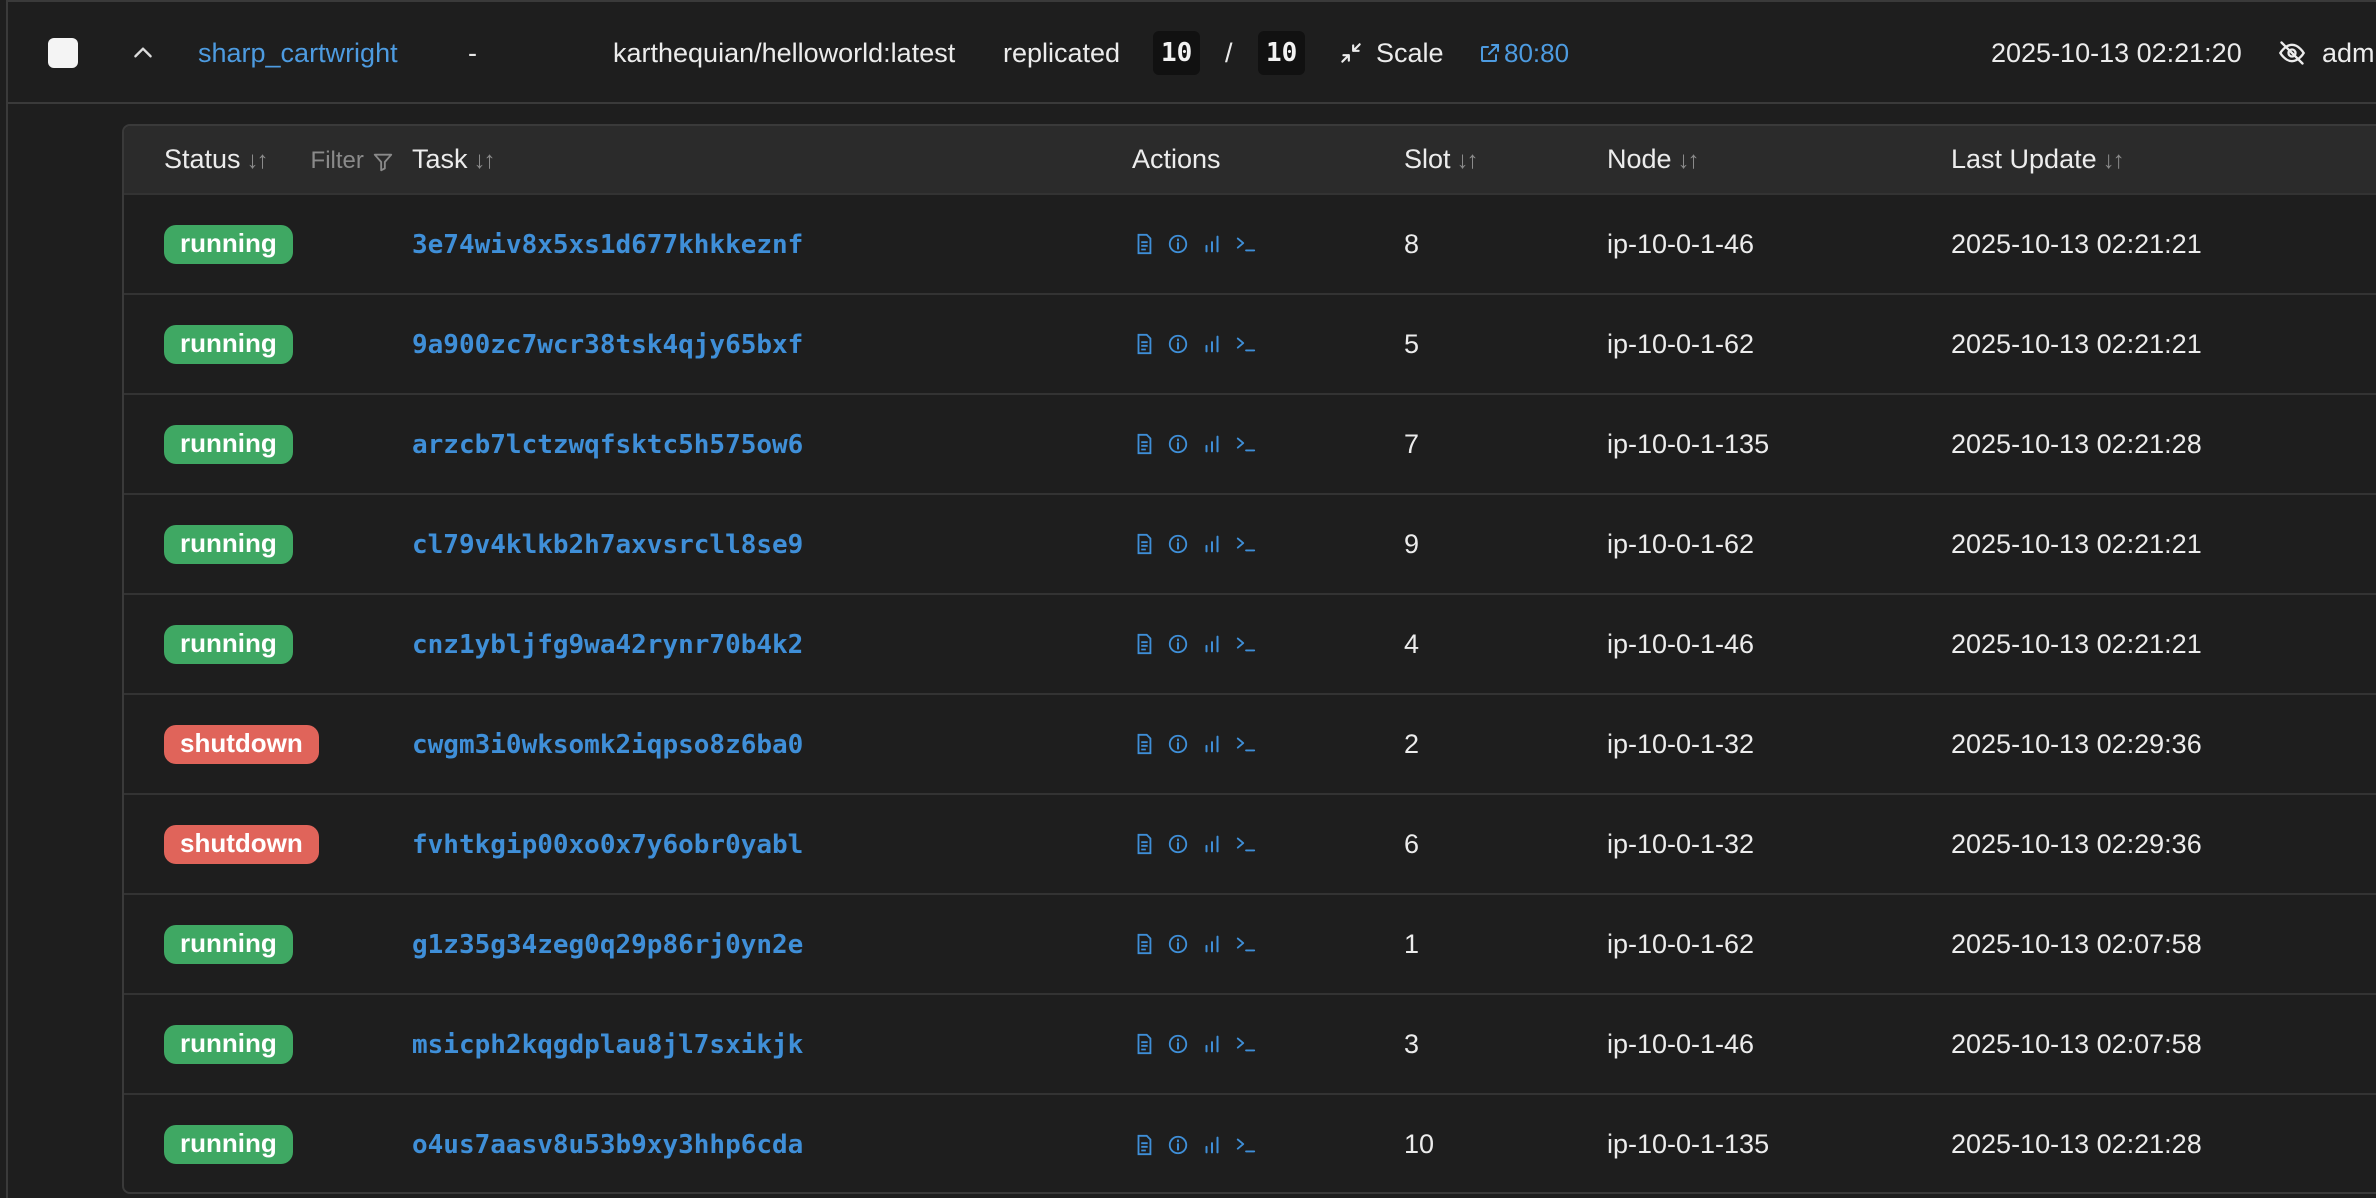 The height and width of the screenshot is (1198, 2376). What do you see at coordinates (607, 745) in the screenshot?
I see `task-id-link: cwgm3i0wksomk2iqpso8z6ba0` at bounding box center [607, 745].